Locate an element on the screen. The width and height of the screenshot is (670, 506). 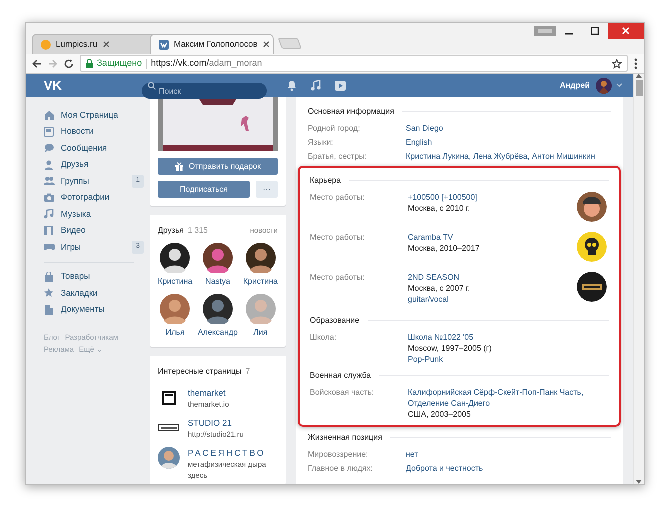
field-link: Доброта и честность is located at coordinates (445, 468).